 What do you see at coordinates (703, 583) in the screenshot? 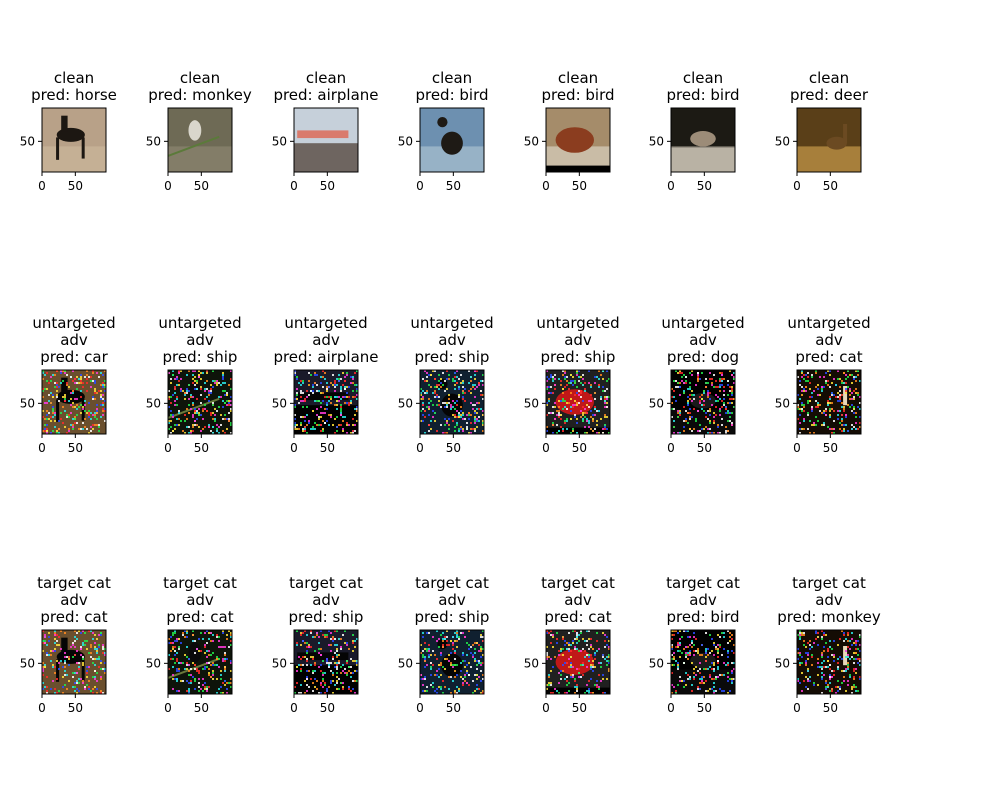
I see `panel-title-line: target cat` at bounding box center [703, 583].